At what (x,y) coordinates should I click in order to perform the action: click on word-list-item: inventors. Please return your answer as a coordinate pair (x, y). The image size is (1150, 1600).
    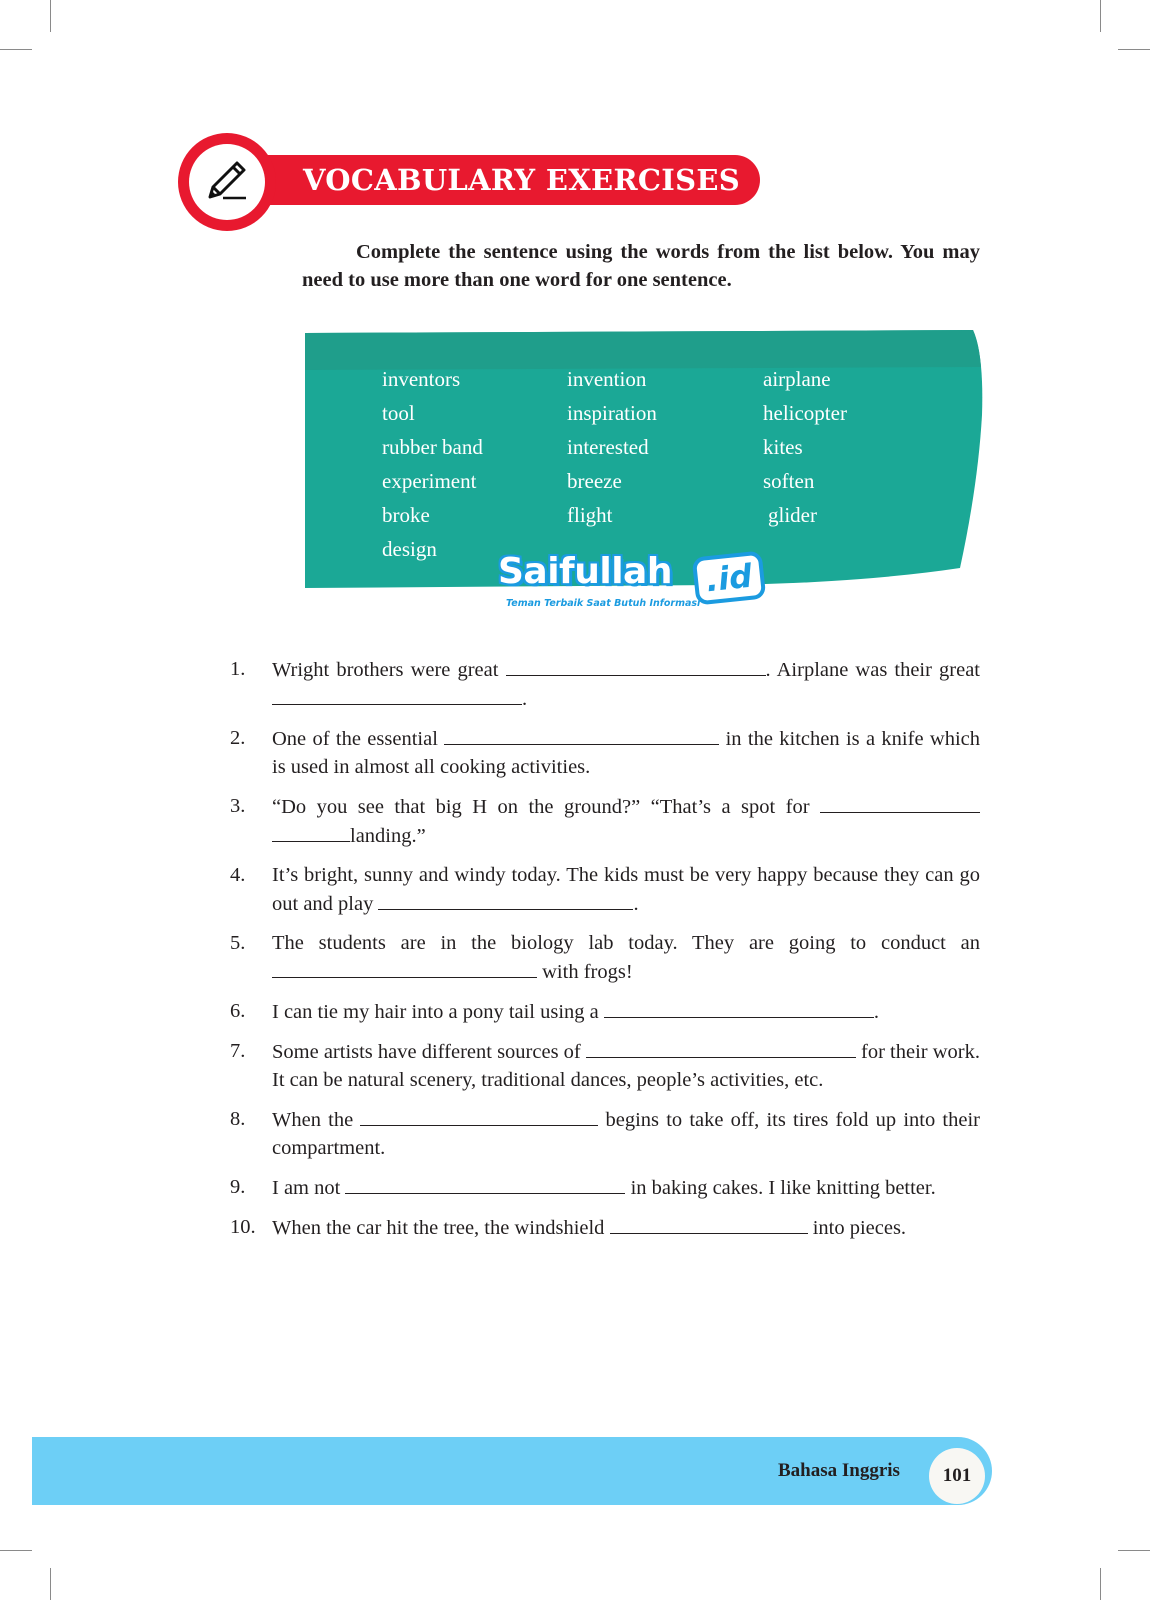
    Looking at the image, I should click on (421, 379).